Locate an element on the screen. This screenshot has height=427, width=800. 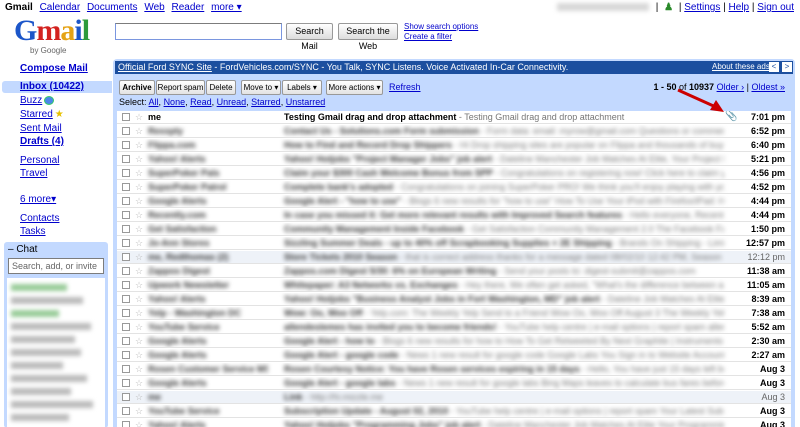
message-row: ☆ me Link - http://hi.mizzle.me Aug 3 is located at coordinates (454, 397).